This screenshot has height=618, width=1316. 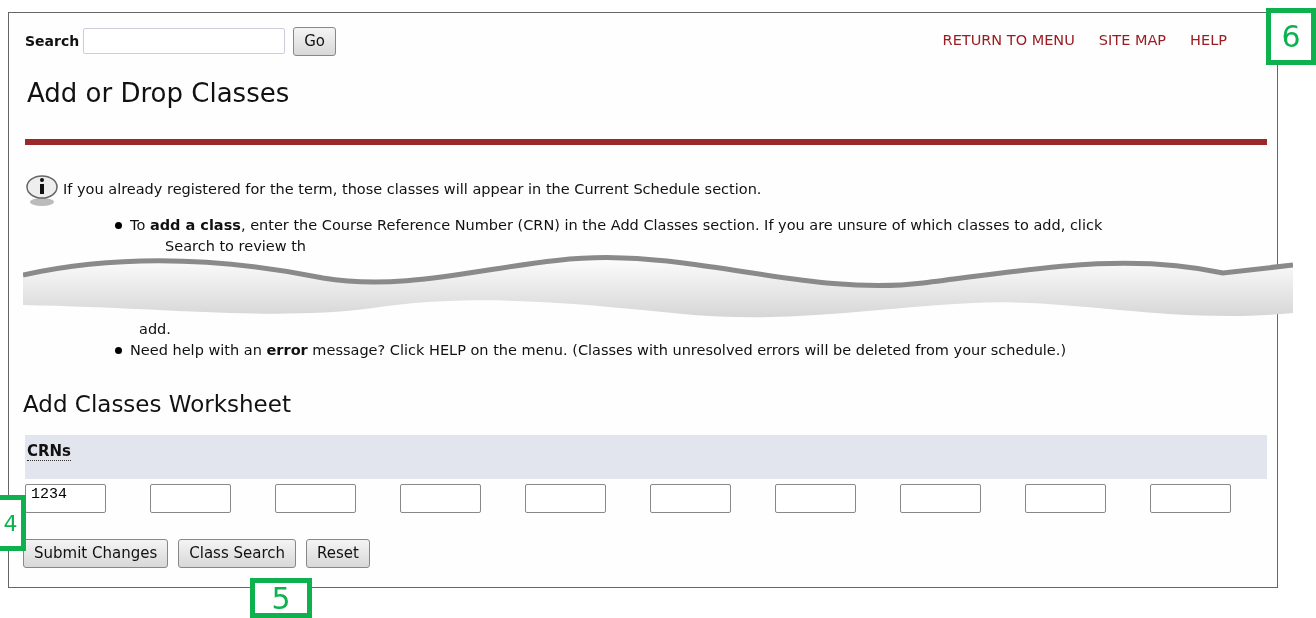 I want to click on info-icon, so click(x=42, y=189).